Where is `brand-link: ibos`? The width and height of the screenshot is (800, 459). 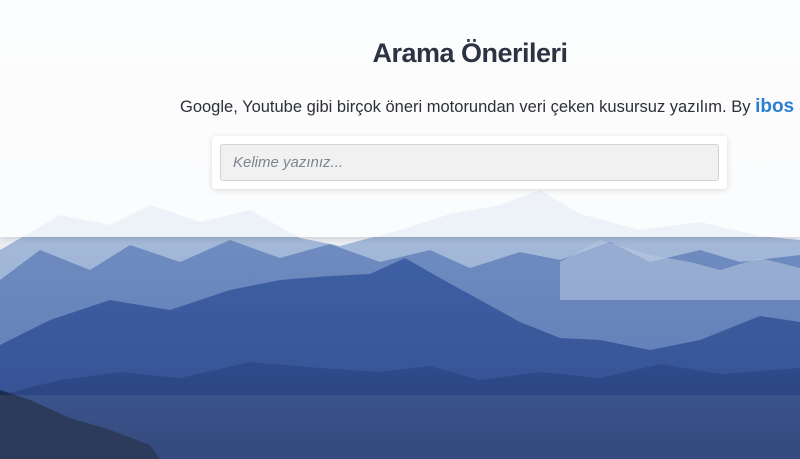 brand-link: ibos is located at coordinates (774, 106).